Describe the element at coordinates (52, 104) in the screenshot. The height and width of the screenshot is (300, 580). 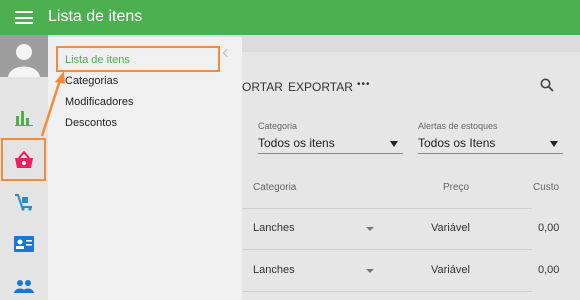
I see `highlight-arrow` at that location.